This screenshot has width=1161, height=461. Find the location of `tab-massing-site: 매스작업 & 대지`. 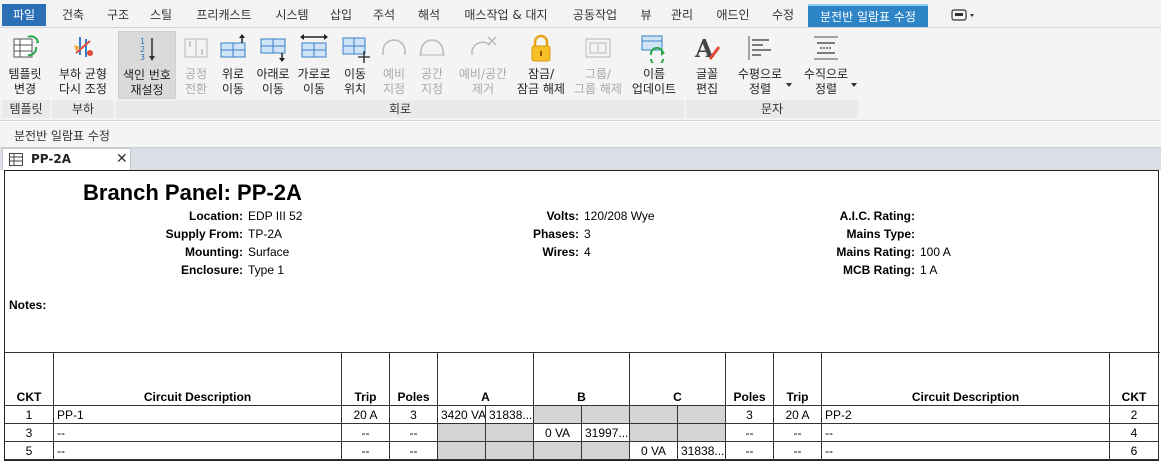

tab-massing-site: 매스작업 & 대지 is located at coordinates (506, 15).